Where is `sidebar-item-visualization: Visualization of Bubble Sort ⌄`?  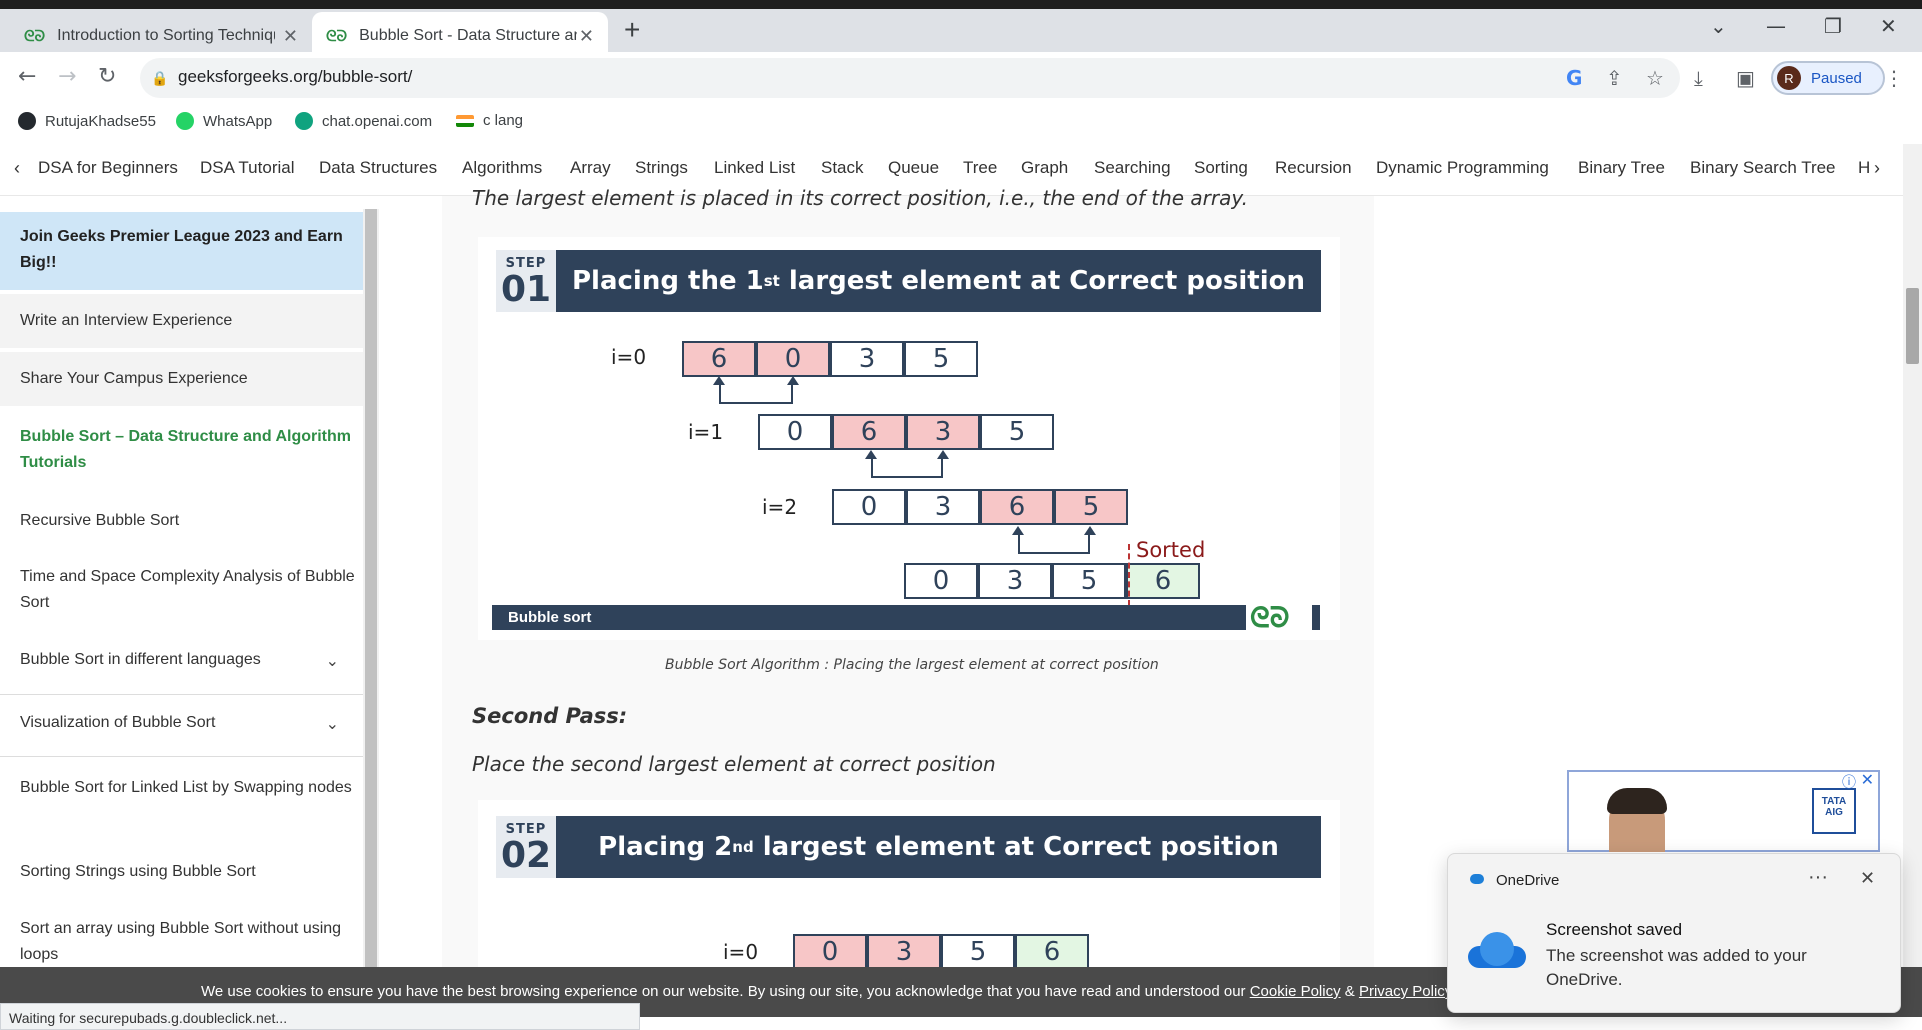 sidebar-item-visualization: Visualization of Bubble Sort ⌄ is located at coordinates (181, 725).